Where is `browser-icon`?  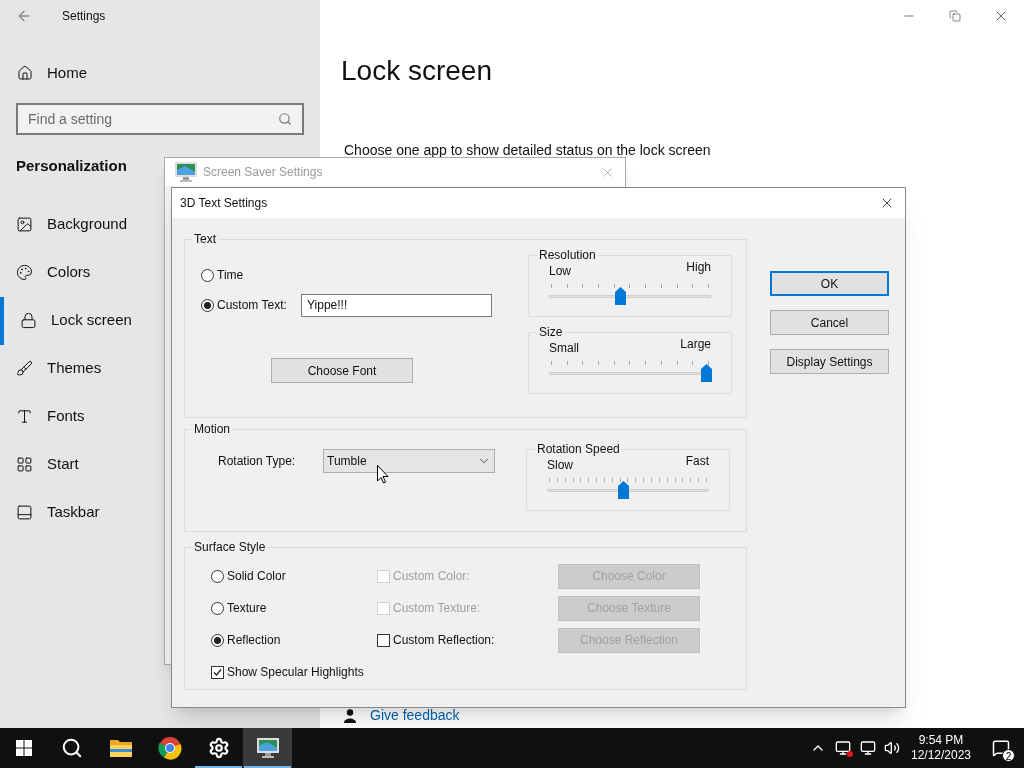
browser-icon is located at coordinates (169, 748).